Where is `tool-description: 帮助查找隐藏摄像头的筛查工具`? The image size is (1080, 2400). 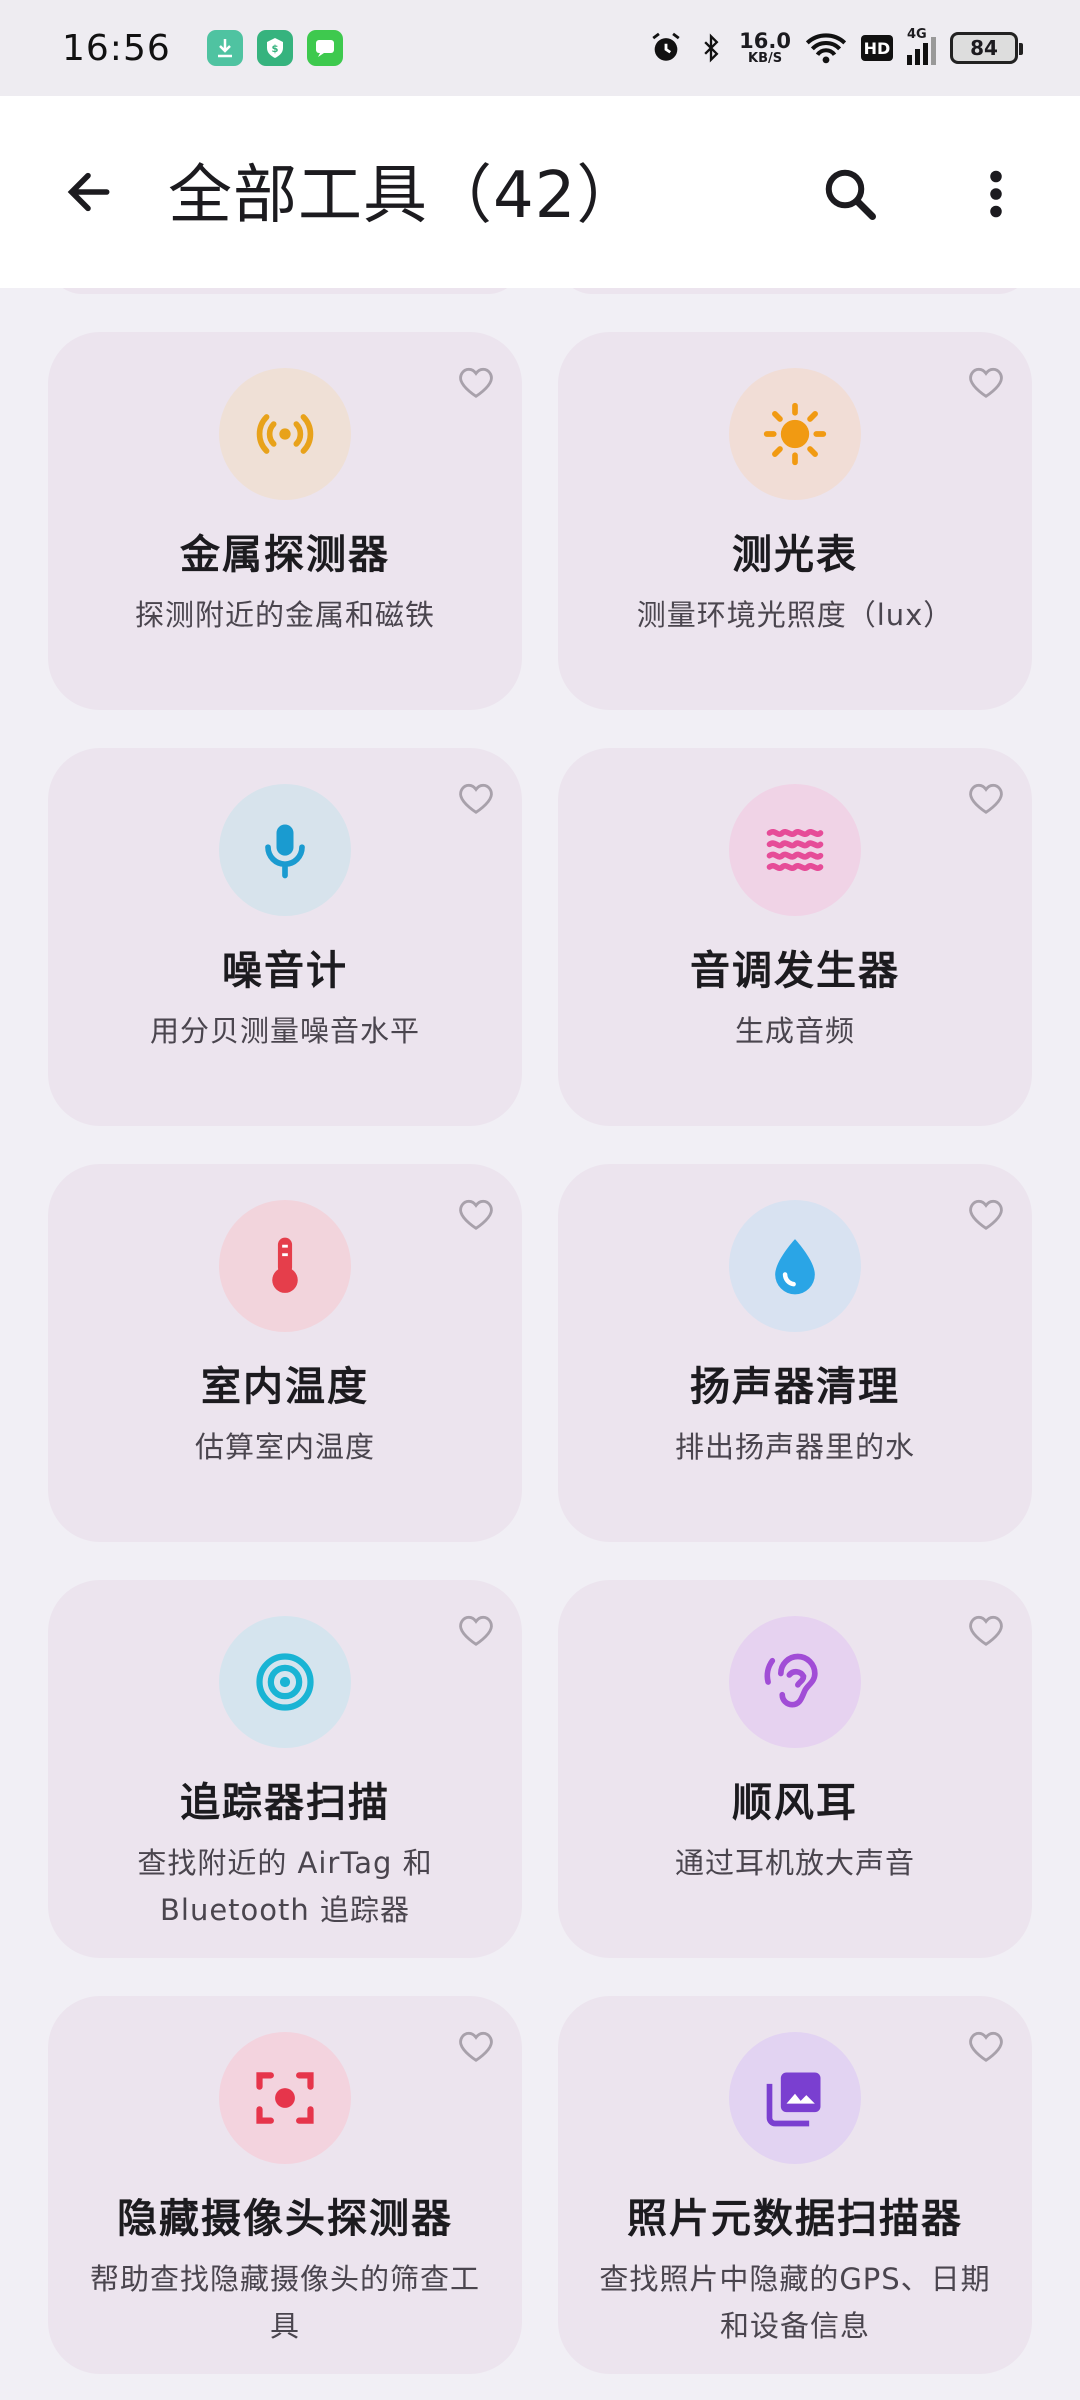 tool-description: 帮助查找隐藏摄像头的筛查工具 is located at coordinates (284, 2302).